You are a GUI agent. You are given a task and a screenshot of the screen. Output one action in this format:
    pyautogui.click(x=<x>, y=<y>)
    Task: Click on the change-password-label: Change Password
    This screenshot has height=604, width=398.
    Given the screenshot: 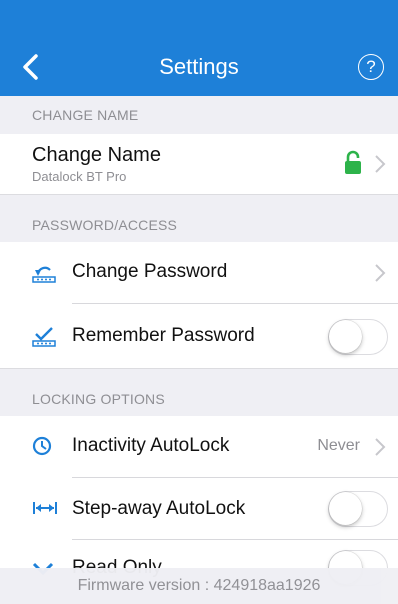 What is the action you would take?
    pyautogui.click(x=150, y=271)
    